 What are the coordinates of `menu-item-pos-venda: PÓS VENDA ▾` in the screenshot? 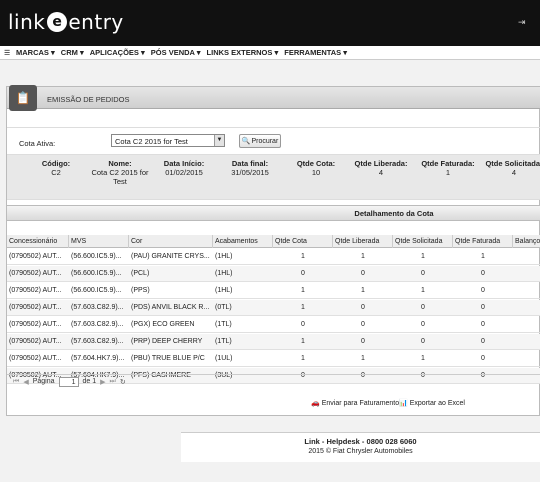 It's located at (176, 52).